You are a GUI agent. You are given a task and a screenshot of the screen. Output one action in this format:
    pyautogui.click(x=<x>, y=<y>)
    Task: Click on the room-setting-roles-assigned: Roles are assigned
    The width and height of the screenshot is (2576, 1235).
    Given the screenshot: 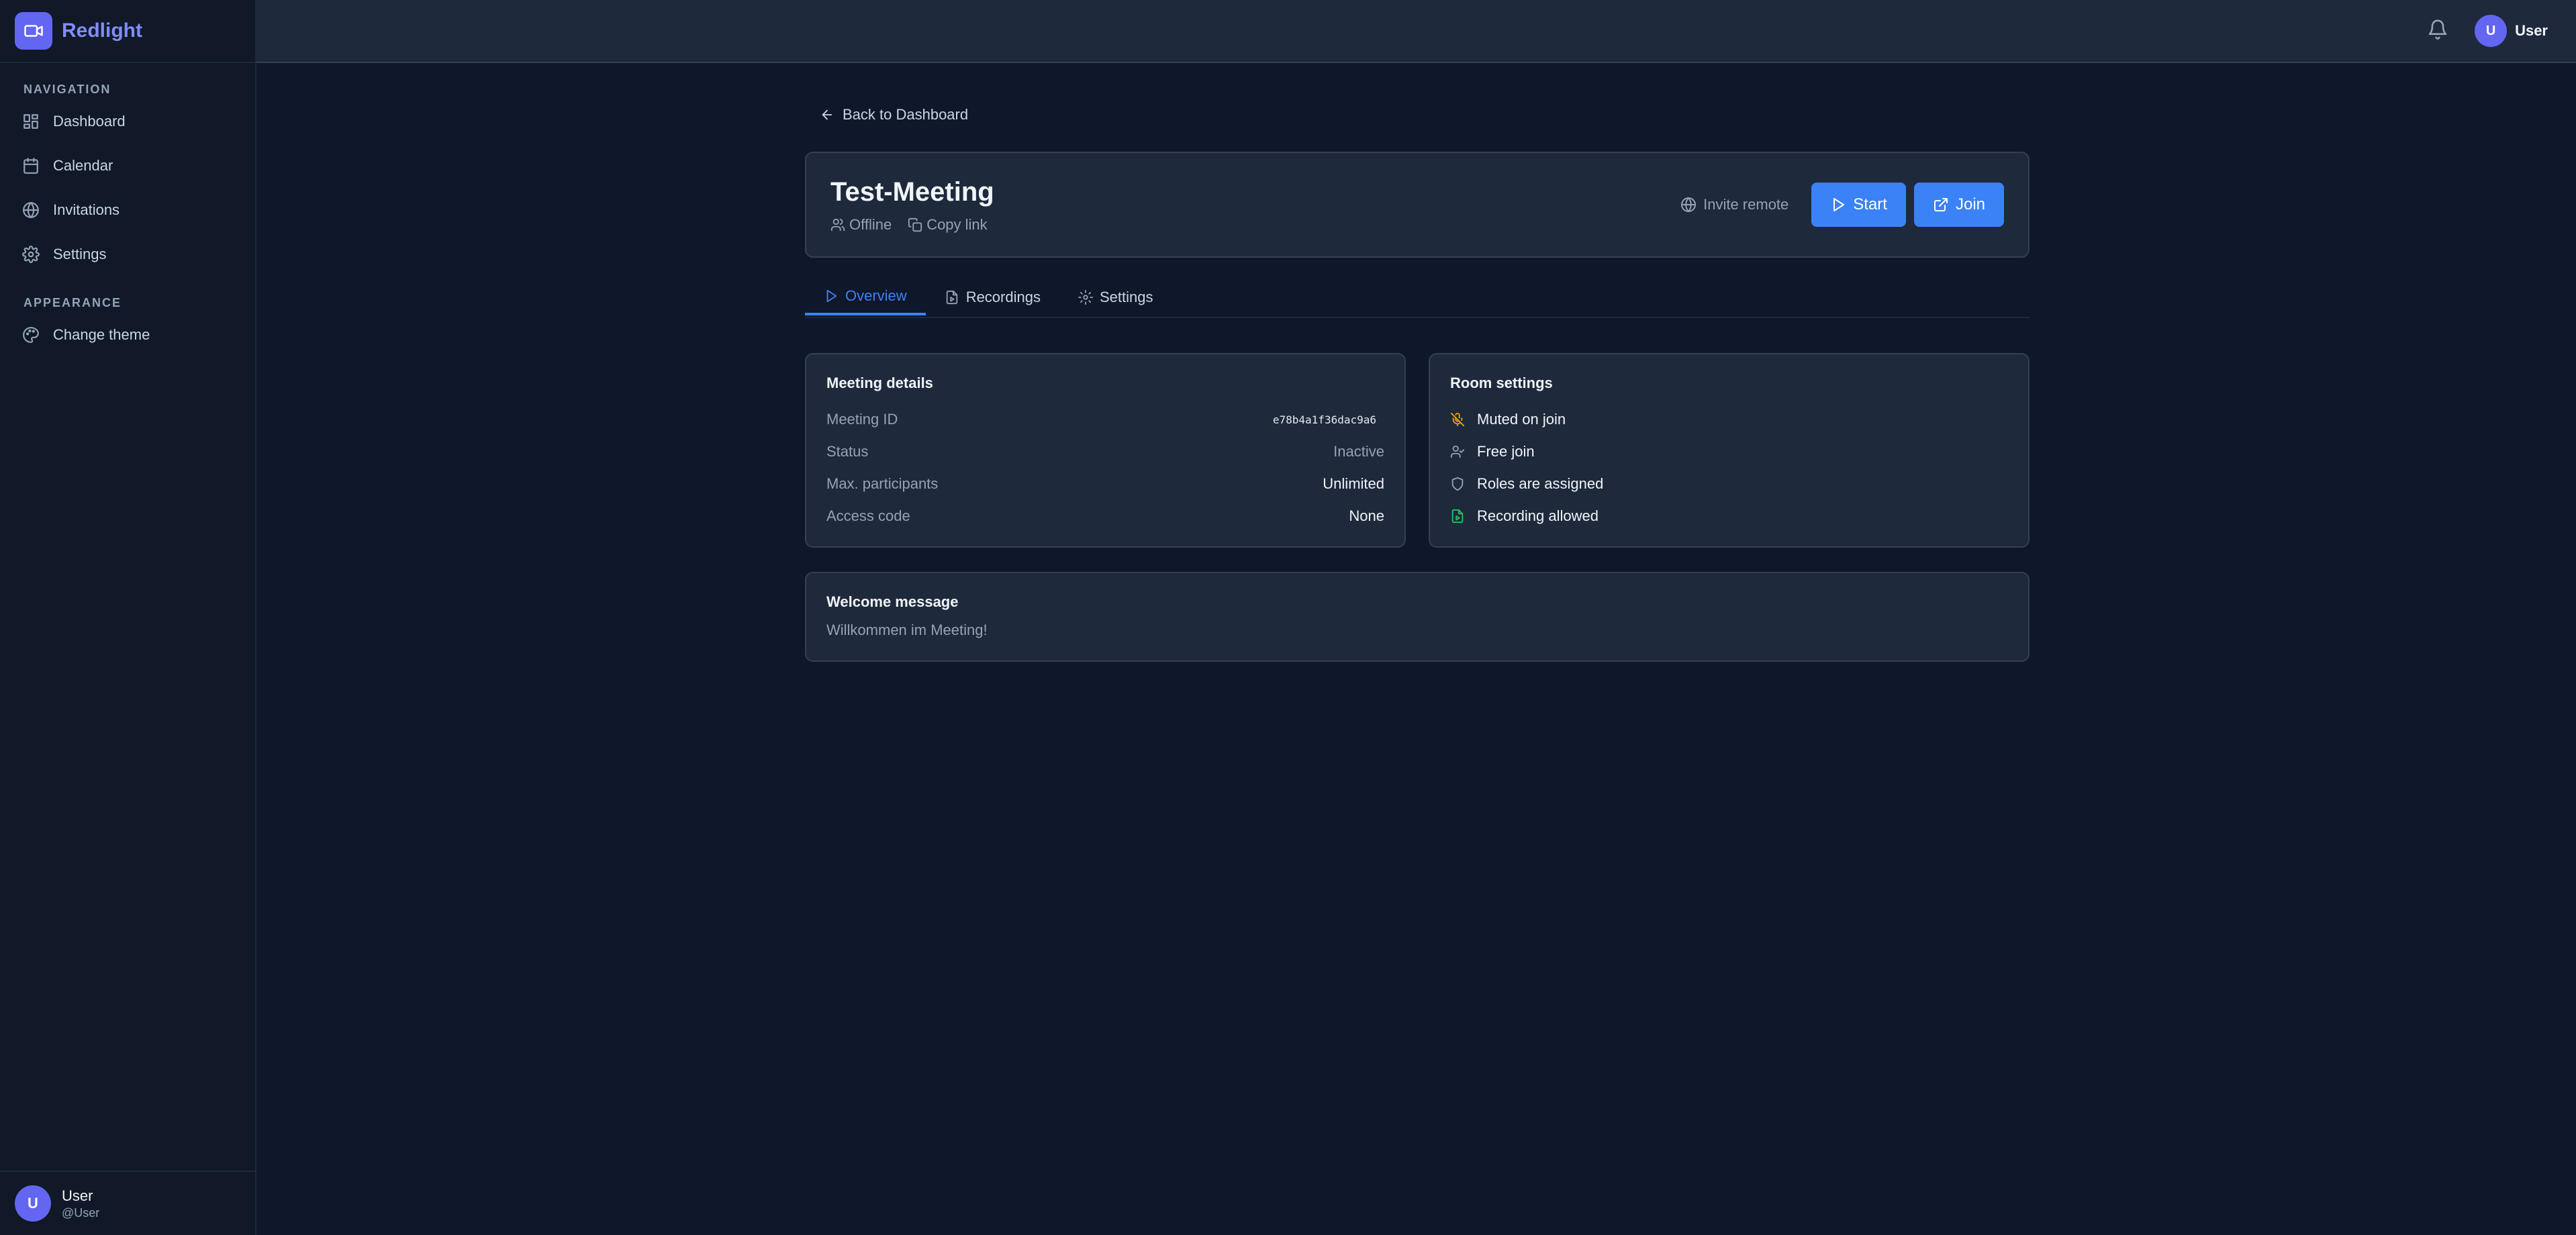 What is the action you would take?
    pyautogui.click(x=1526, y=484)
    